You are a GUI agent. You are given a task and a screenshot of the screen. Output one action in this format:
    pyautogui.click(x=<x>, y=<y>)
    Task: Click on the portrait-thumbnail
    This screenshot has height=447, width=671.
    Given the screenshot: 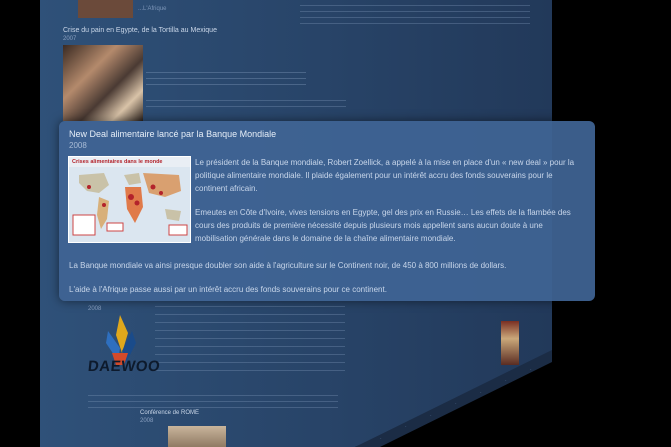 What is the action you would take?
    pyautogui.click(x=510, y=343)
    